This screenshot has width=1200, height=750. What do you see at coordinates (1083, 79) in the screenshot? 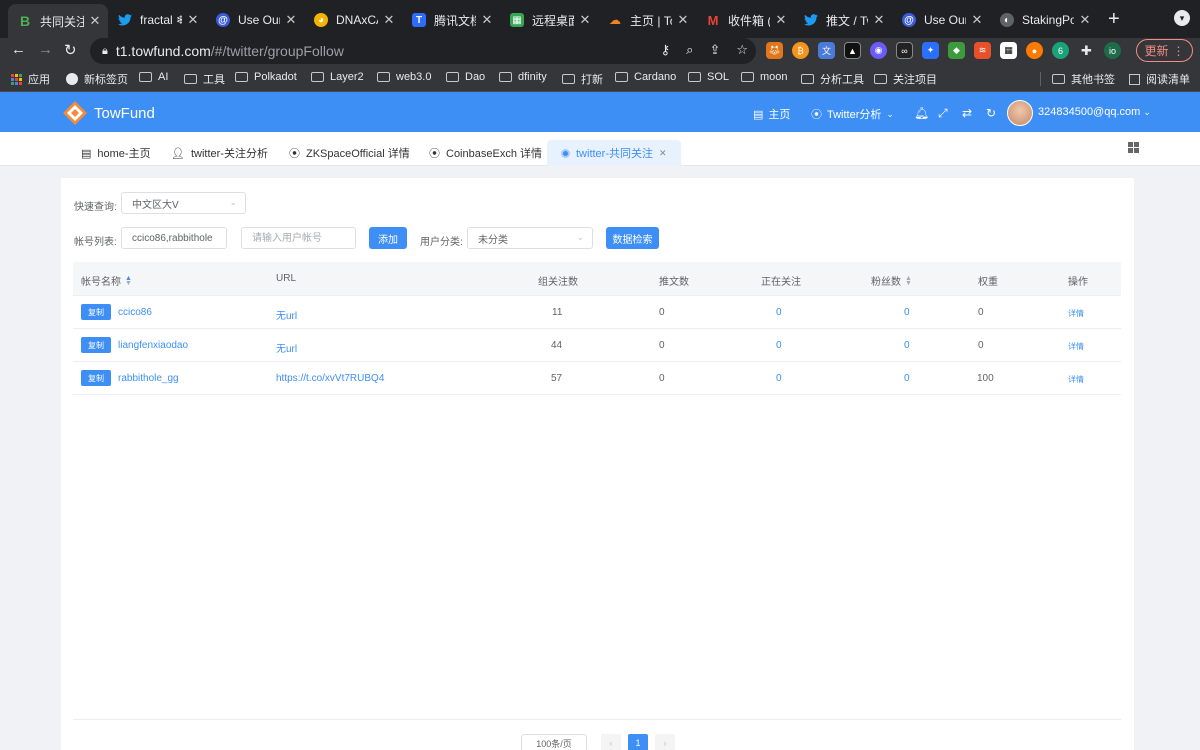
I see `bookmark-other: 其他书签` at bounding box center [1083, 79].